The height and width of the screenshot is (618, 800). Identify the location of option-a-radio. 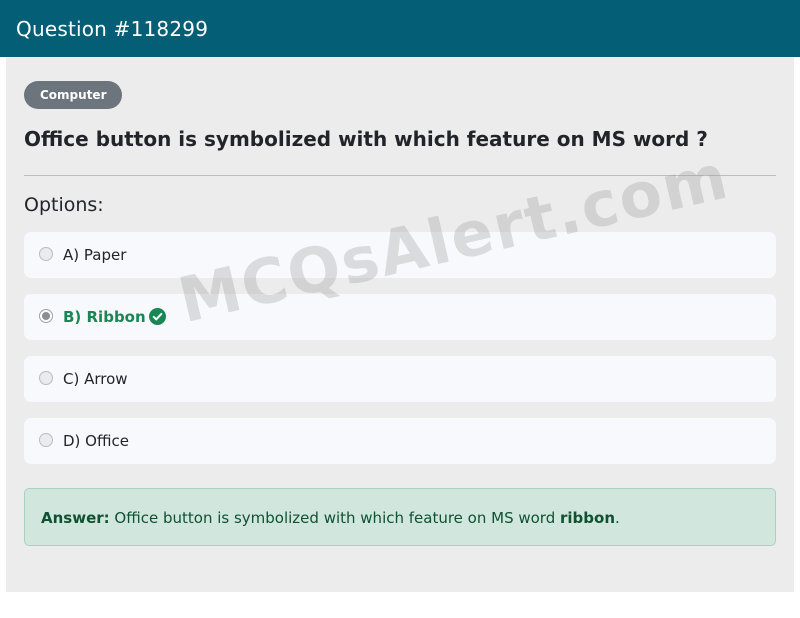
(46, 254).